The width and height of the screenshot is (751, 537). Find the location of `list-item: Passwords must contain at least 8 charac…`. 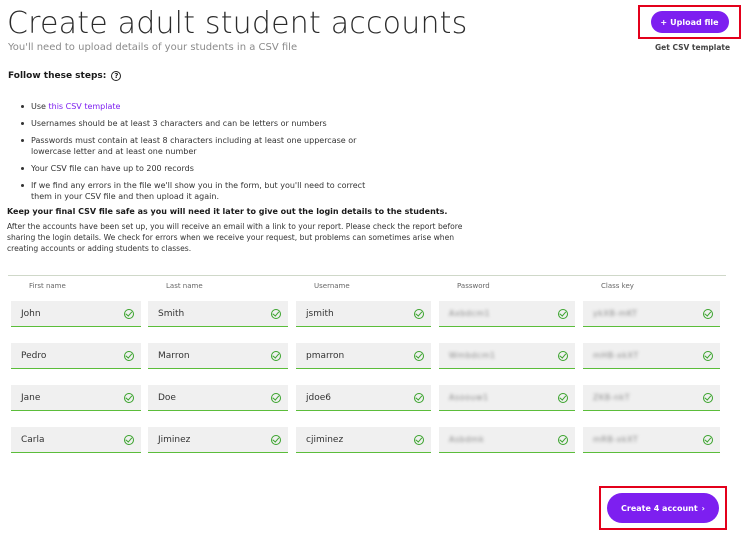

list-item: Passwords must contain at least 8 charac… is located at coordinates (198, 146).